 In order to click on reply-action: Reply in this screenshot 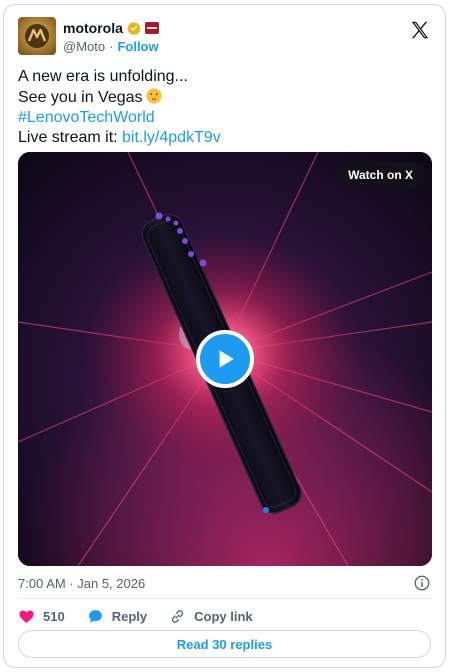, I will do `click(117, 616)`.